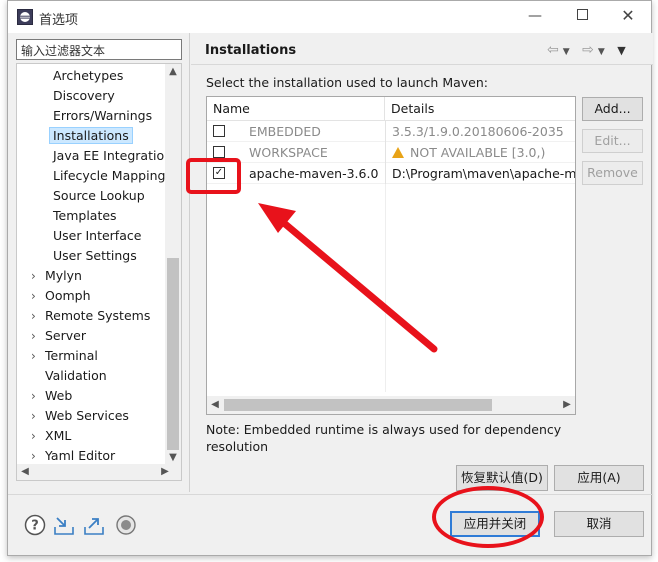  What do you see at coordinates (98, 315) in the screenshot?
I see `tree-item-label: Remote Systems` at bounding box center [98, 315].